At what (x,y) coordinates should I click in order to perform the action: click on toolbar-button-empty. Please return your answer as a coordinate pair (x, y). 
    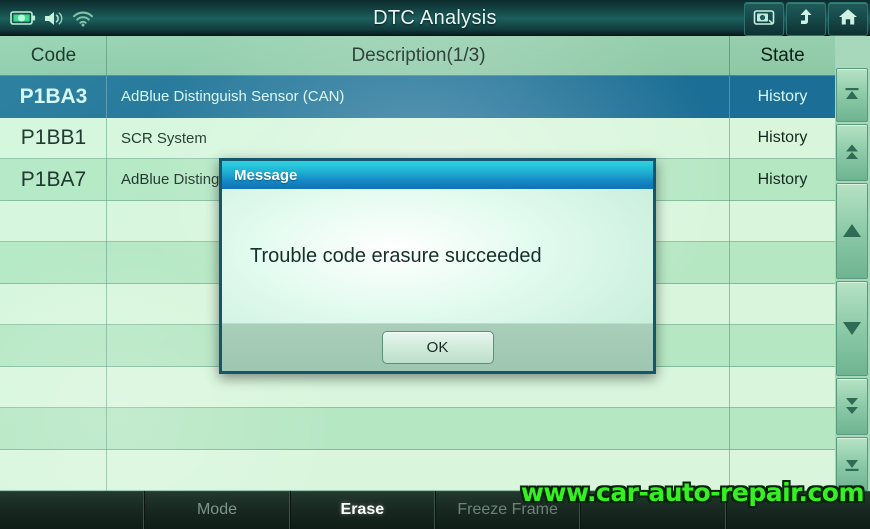
    Looking at the image, I should click on (72, 510).